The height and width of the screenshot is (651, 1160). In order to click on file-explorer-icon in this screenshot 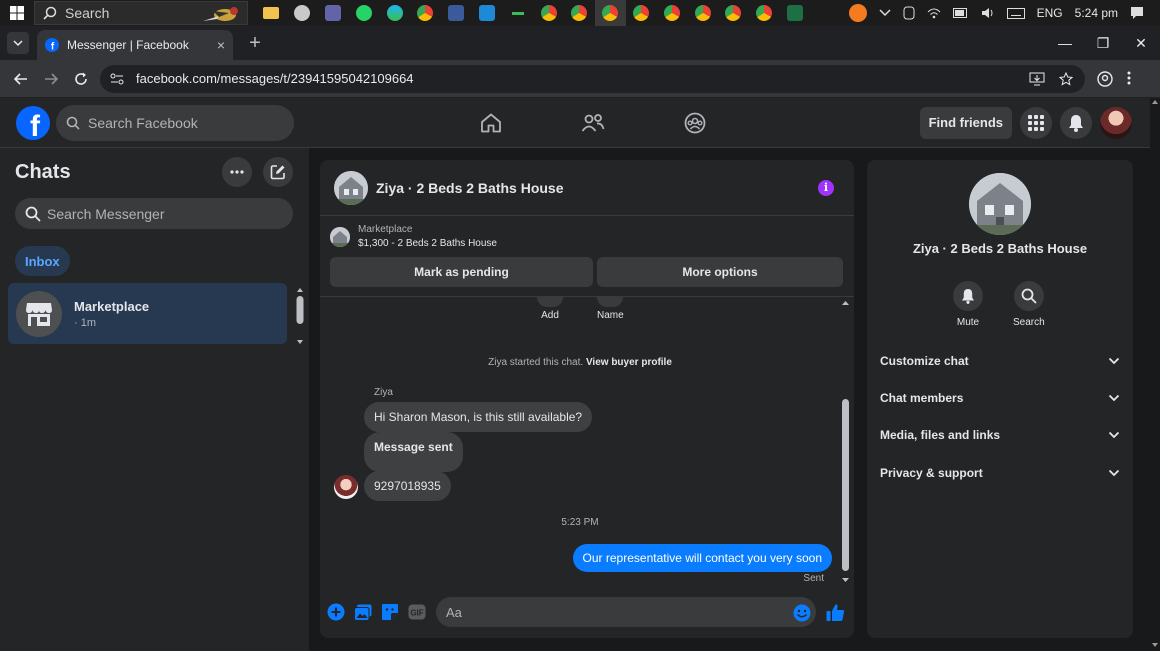, I will do `click(271, 13)`.